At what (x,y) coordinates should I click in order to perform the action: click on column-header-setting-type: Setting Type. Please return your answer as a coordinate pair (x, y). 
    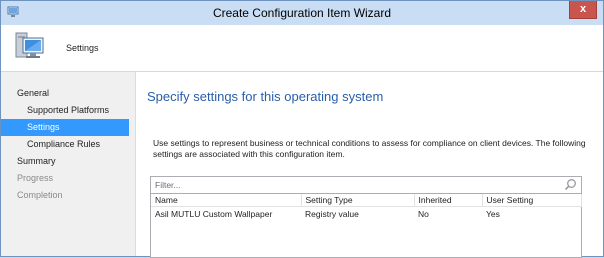
    Looking at the image, I should click on (358, 200).